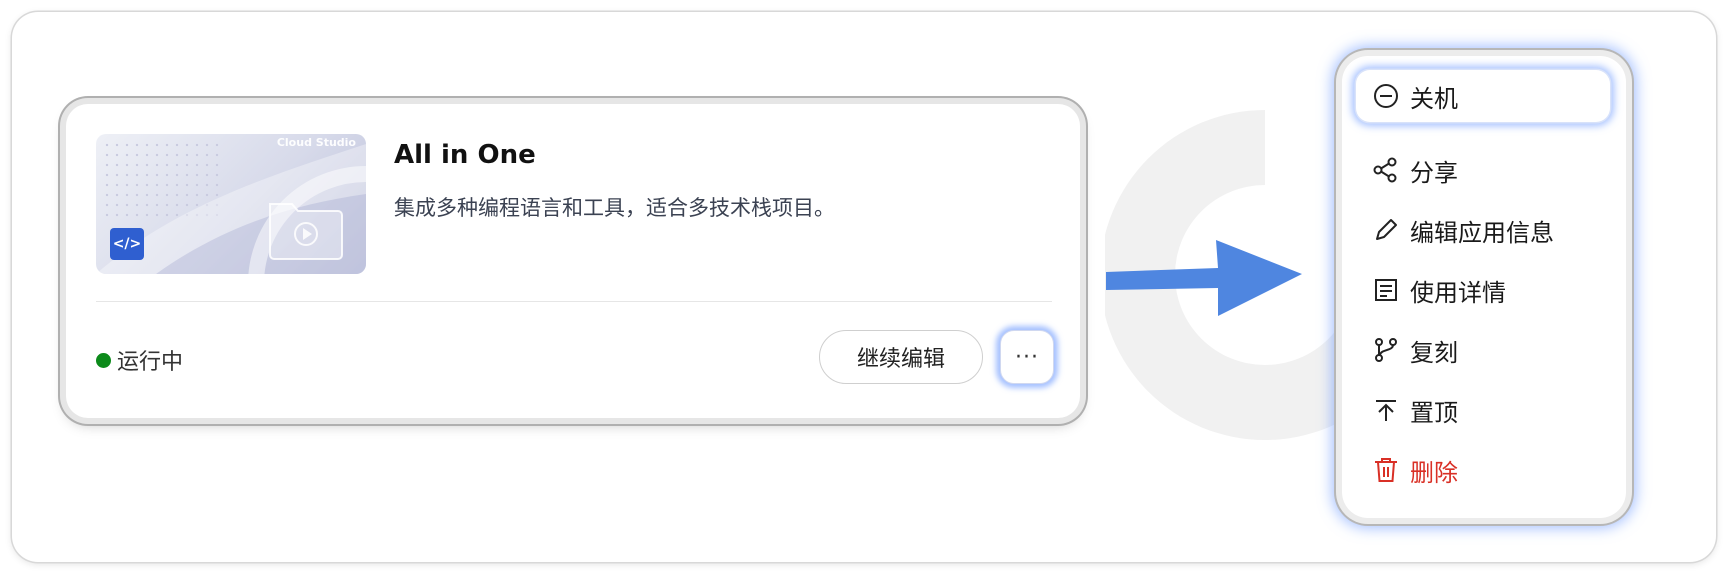  Describe the element at coordinates (1386, 96) in the screenshot. I see `power-off-icon` at that location.